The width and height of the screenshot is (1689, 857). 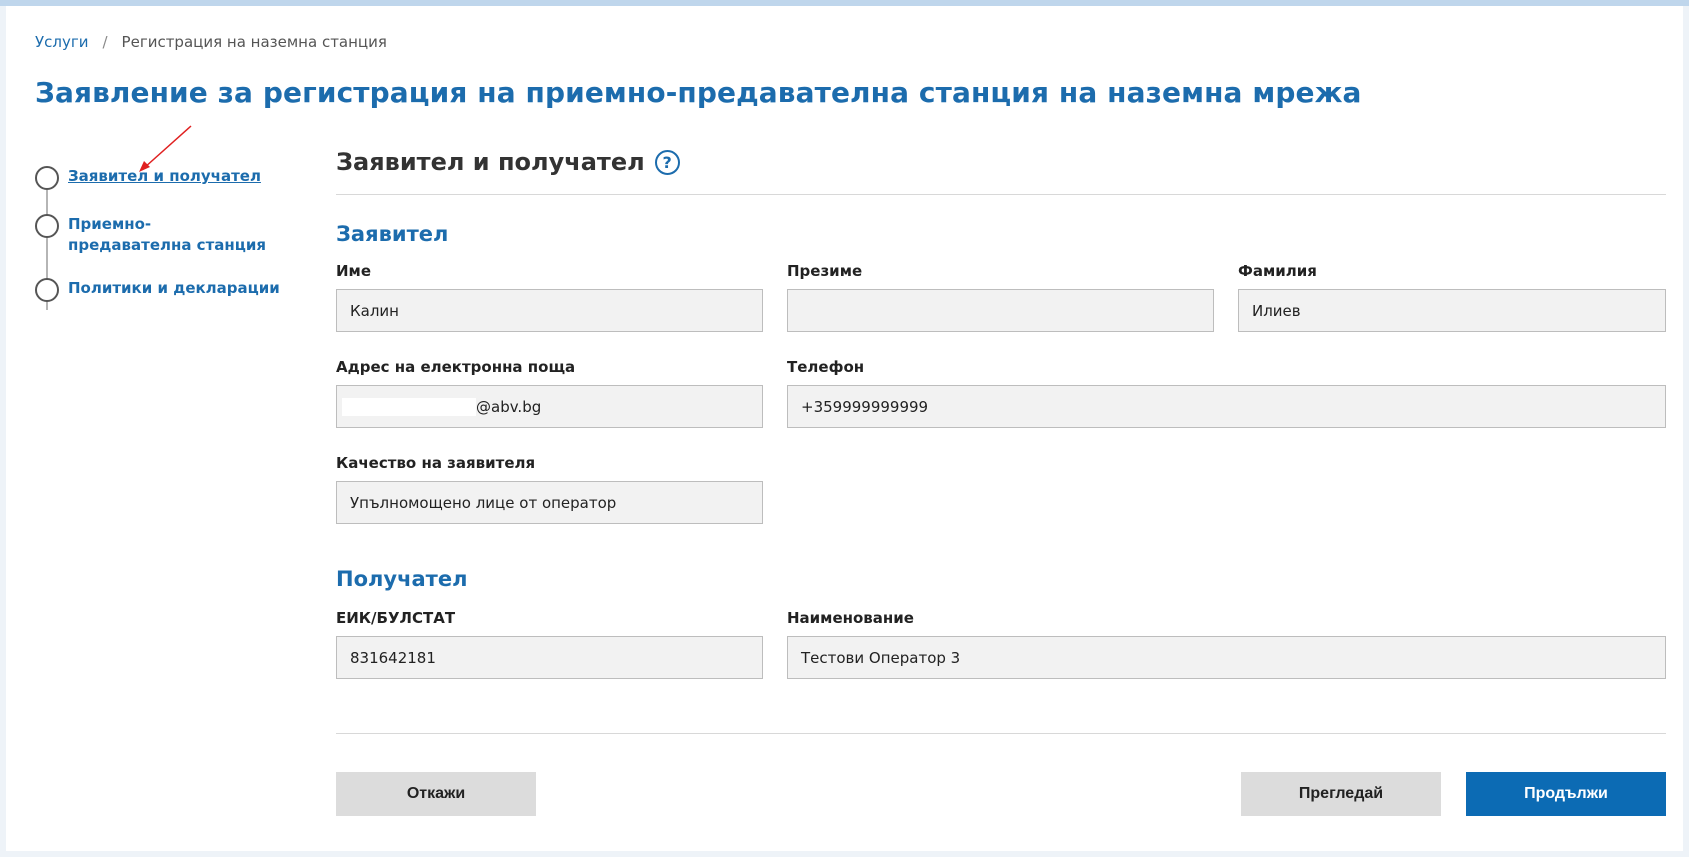 What do you see at coordinates (61, 42) in the screenshot?
I see `breadcrumb-services-link: Услуги` at bounding box center [61, 42].